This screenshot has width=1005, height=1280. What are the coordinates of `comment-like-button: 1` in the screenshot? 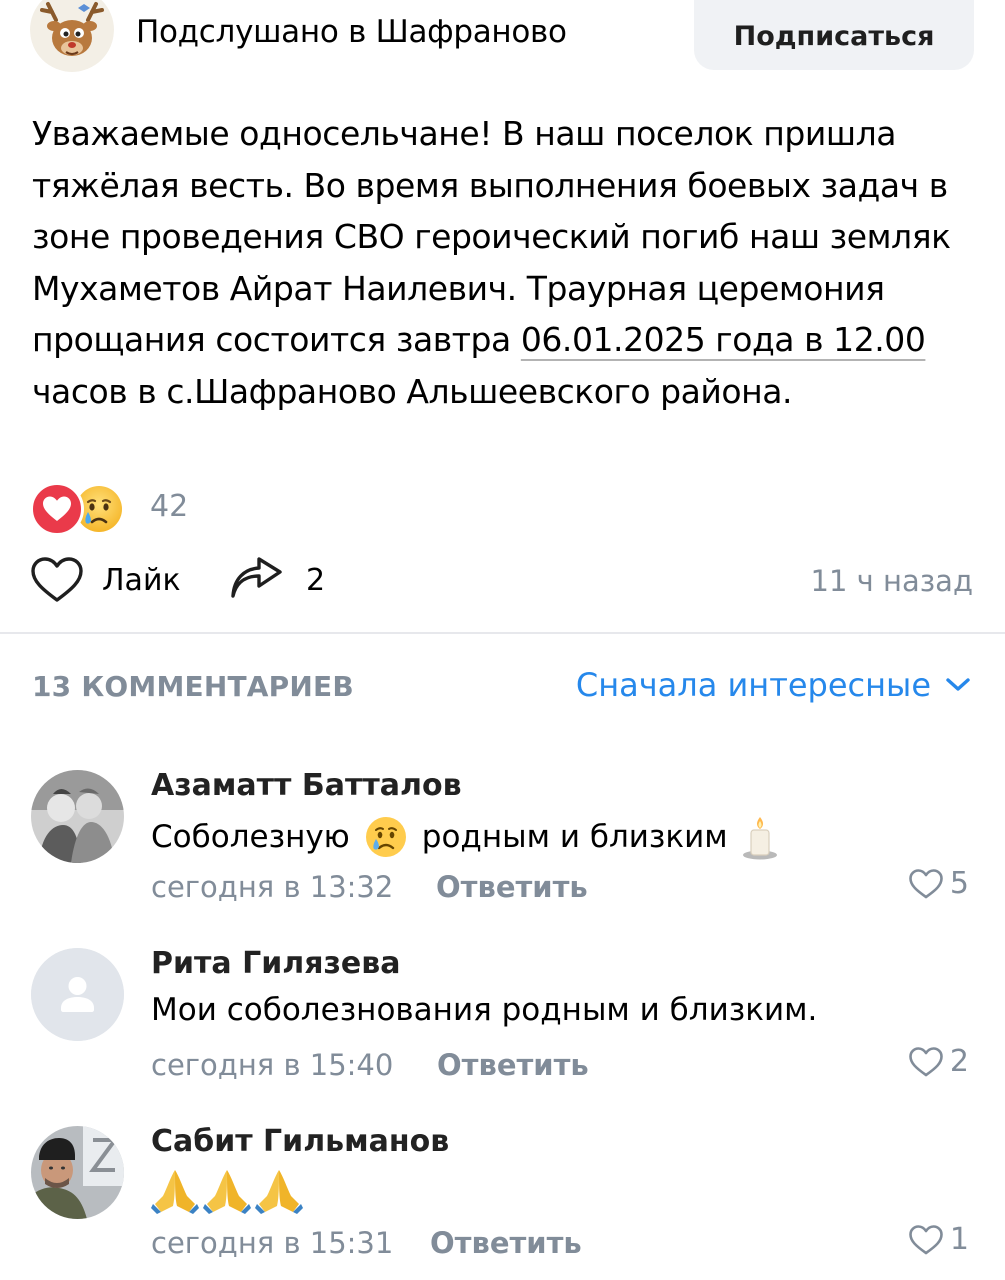 It's located at (938, 1239).